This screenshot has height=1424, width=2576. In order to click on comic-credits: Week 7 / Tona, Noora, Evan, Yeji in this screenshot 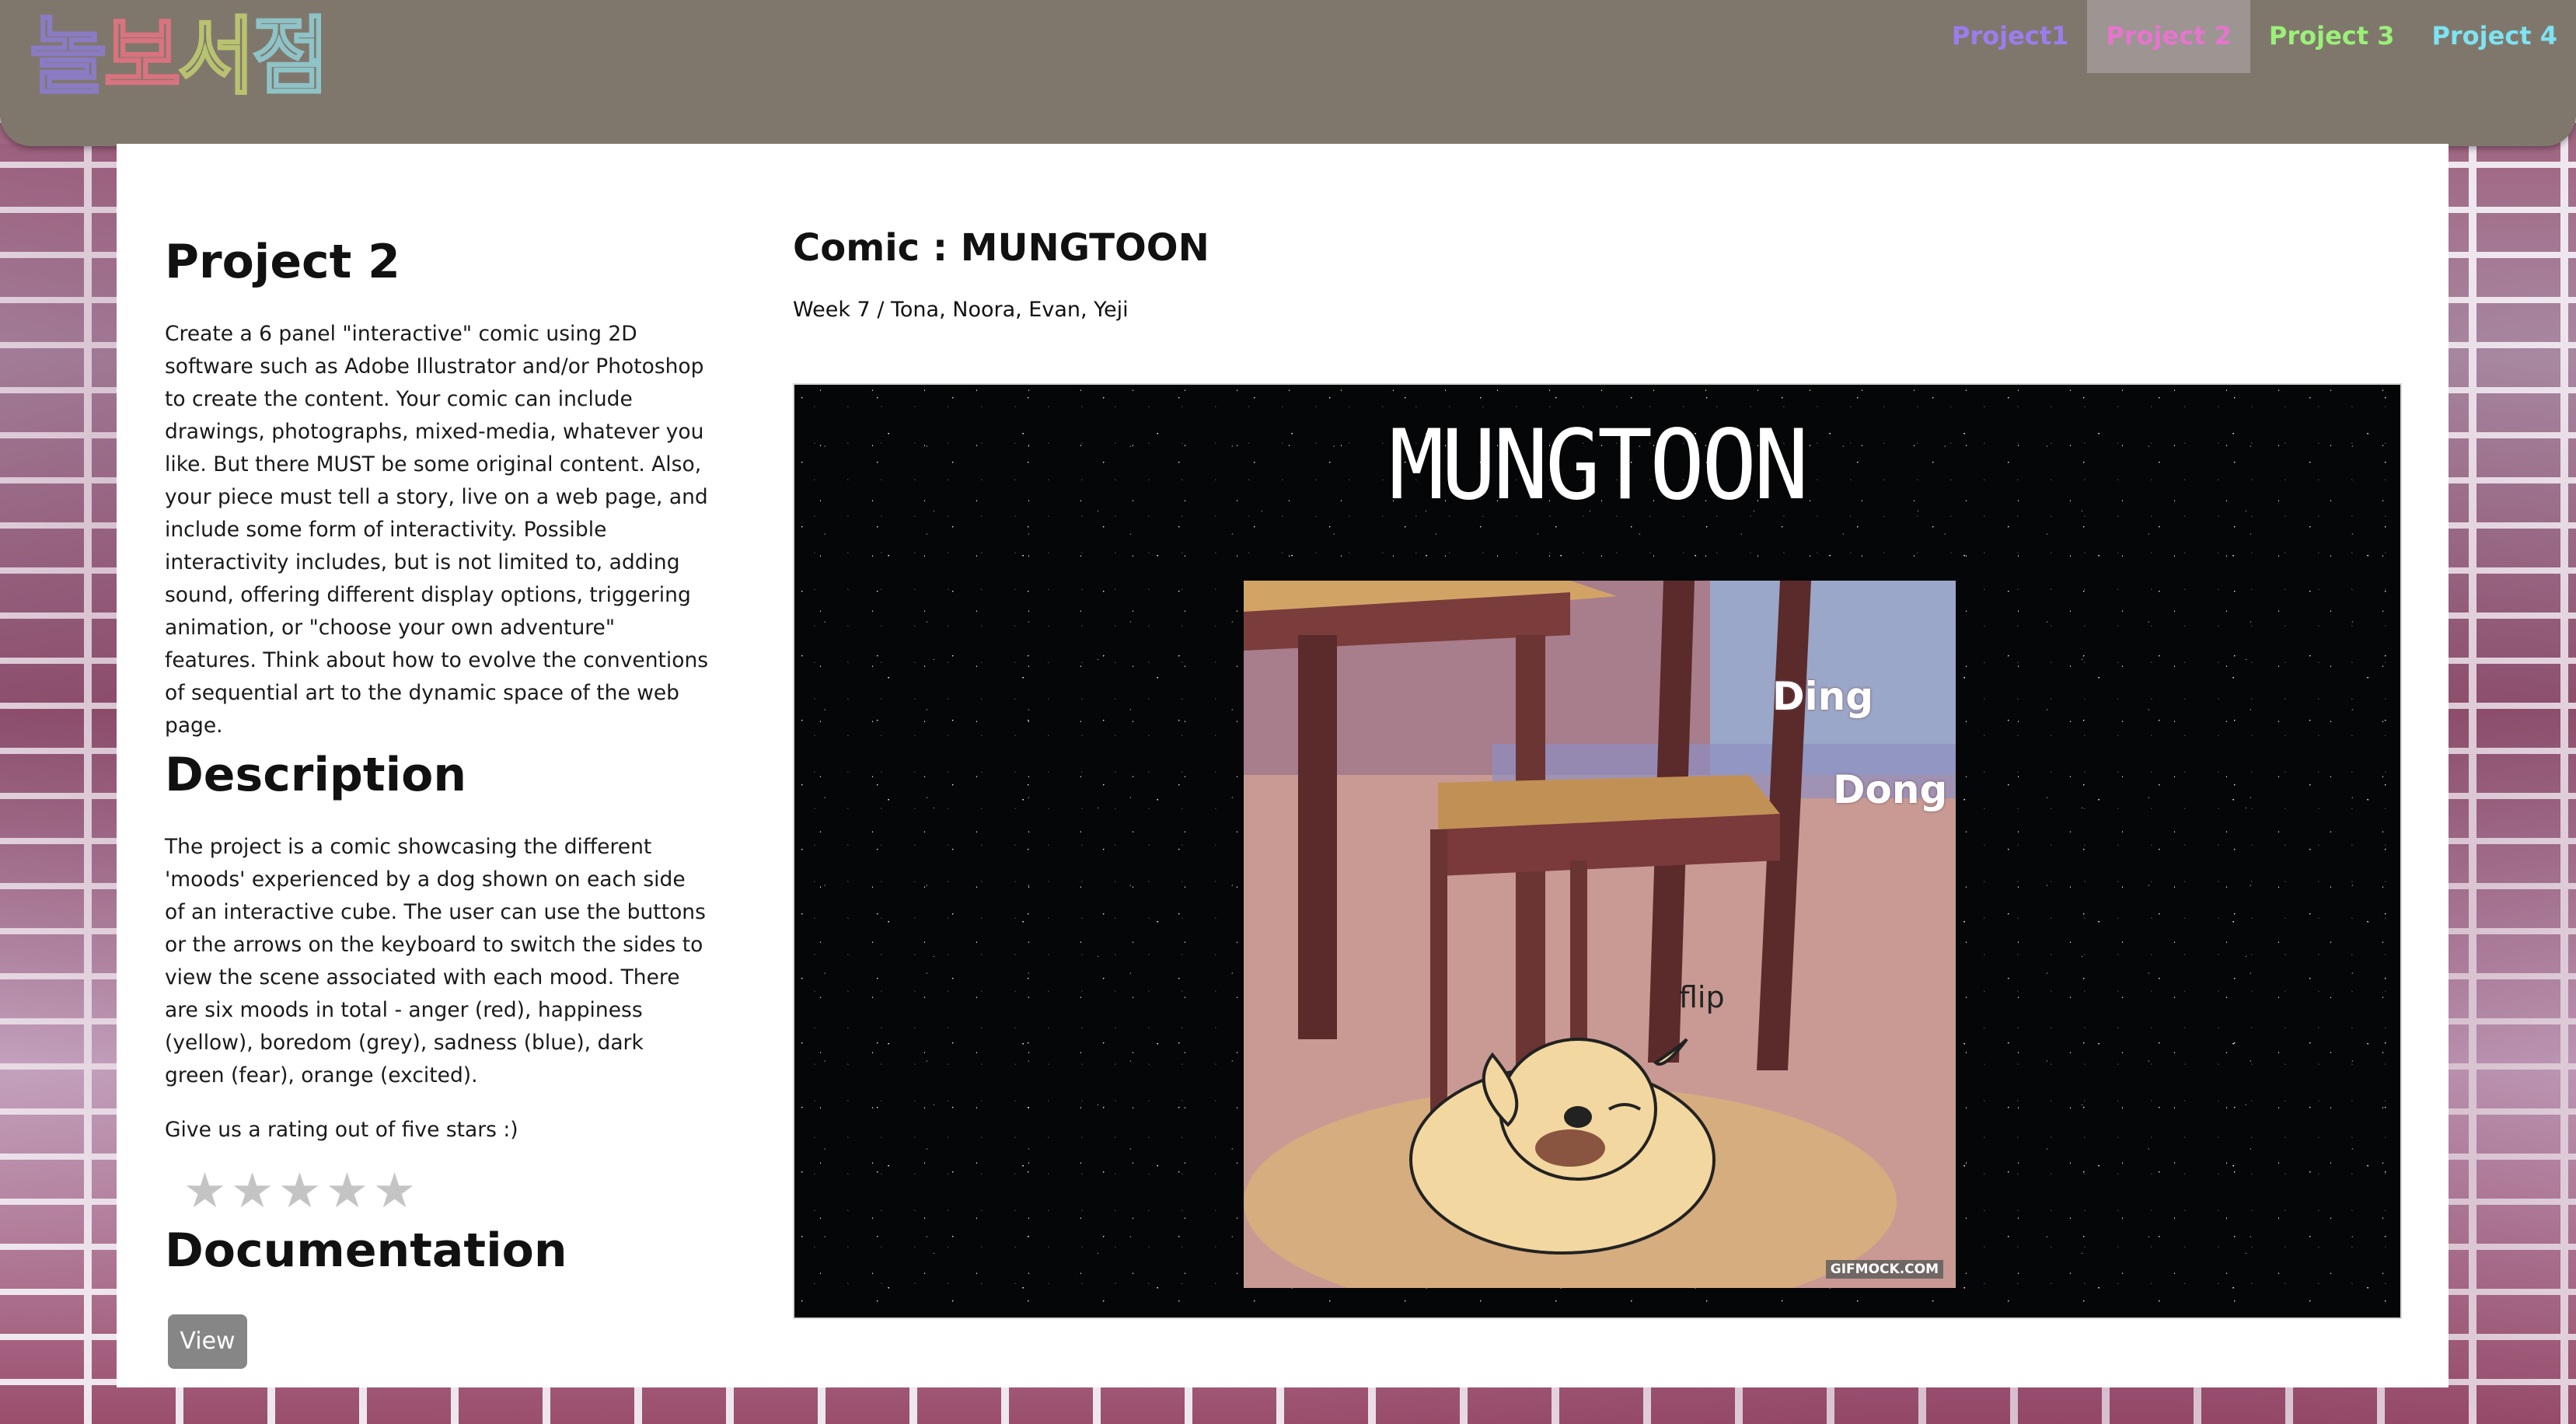, I will do `click(961, 310)`.